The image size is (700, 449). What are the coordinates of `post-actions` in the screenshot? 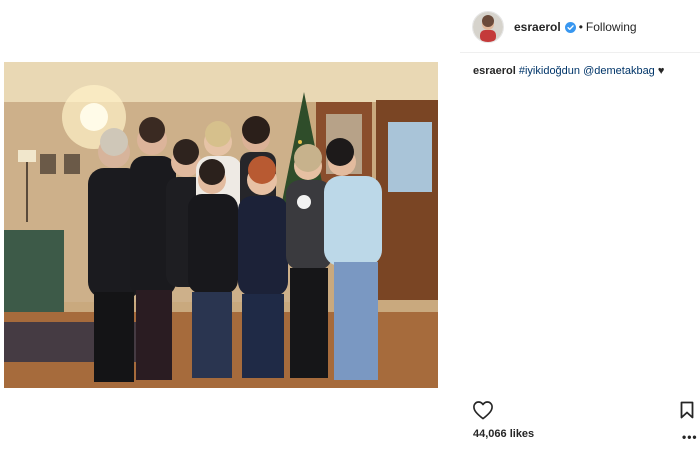 It's located at (580, 411).